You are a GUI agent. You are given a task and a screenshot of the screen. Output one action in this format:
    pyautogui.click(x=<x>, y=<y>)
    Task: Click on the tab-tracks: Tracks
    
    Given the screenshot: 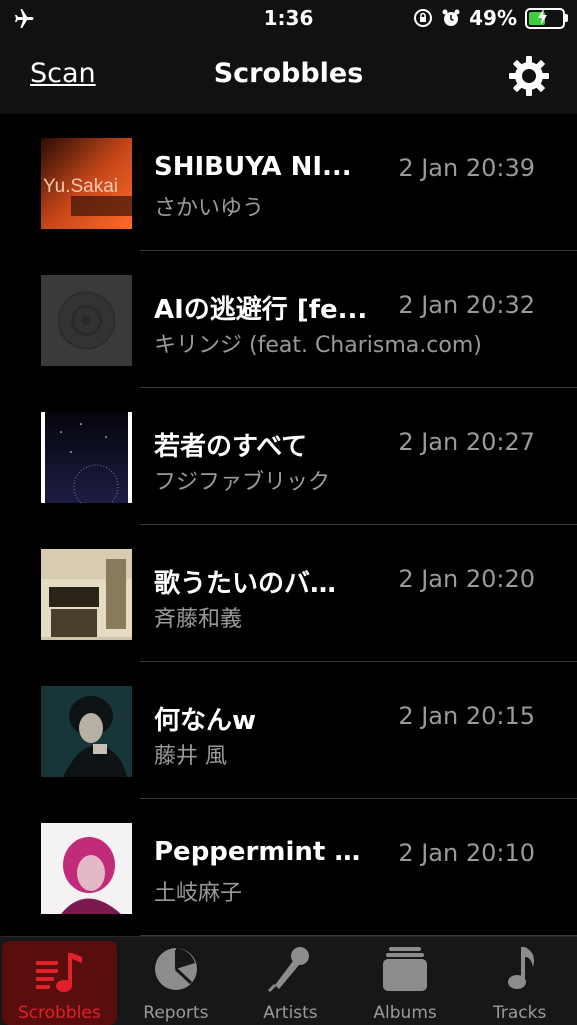 What is the action you would take?
    pyautogui.click(x=519, y=981)
    